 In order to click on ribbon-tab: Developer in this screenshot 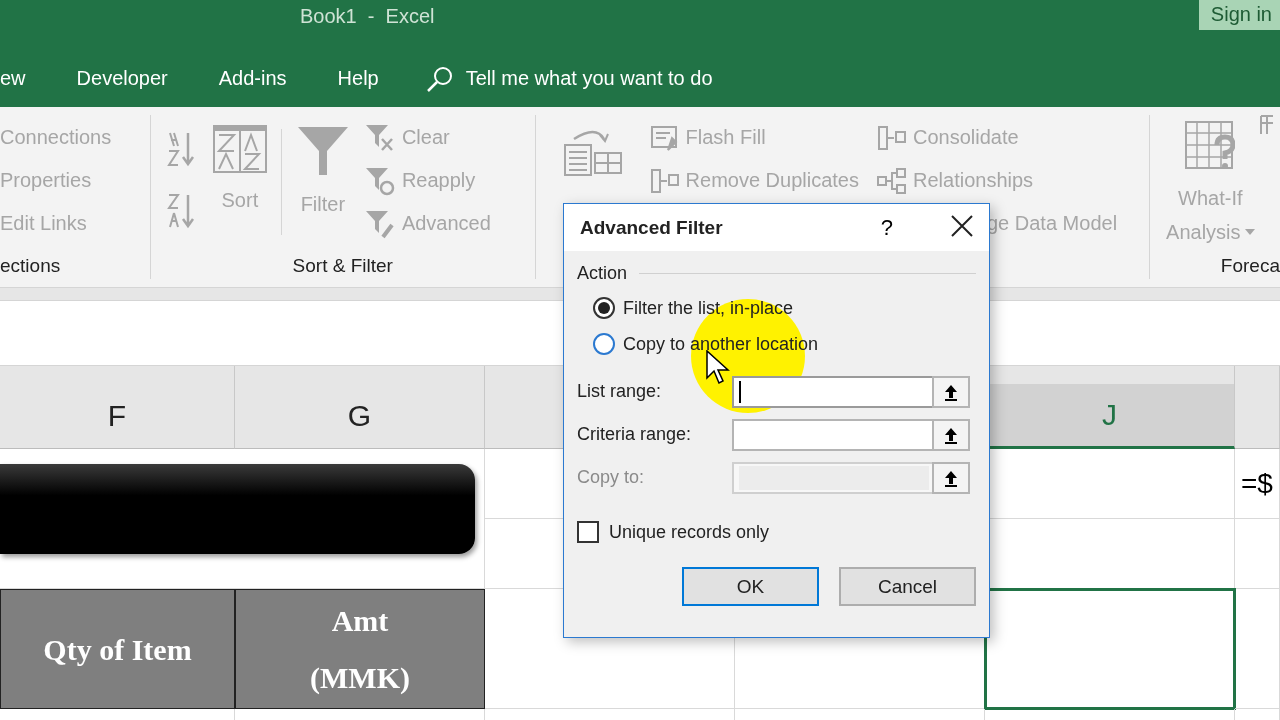, I will do `click(122, 78)`.